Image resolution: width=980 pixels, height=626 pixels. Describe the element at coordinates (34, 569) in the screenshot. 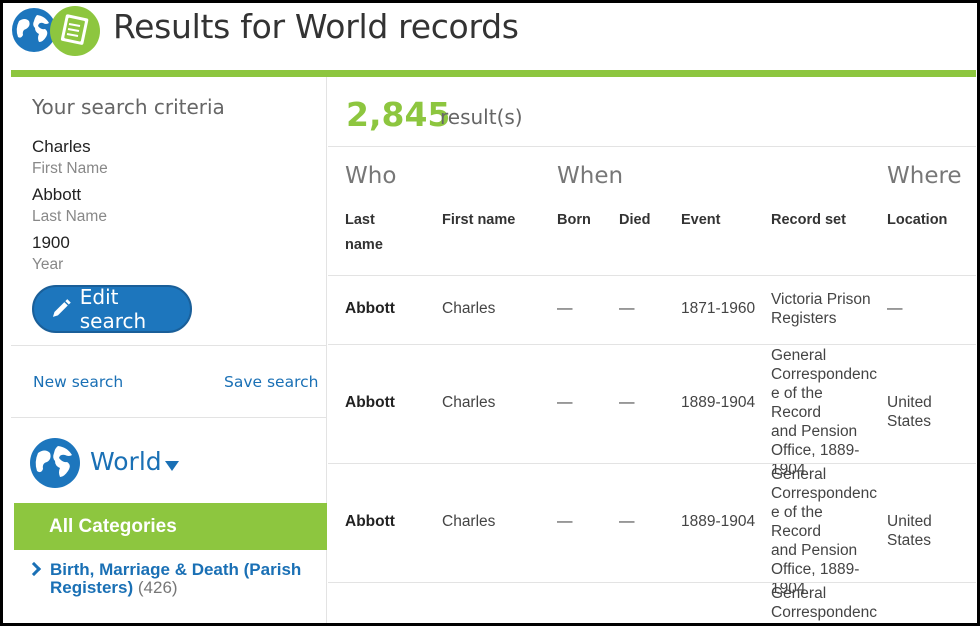

I see `chevron-right-icon` at that location.